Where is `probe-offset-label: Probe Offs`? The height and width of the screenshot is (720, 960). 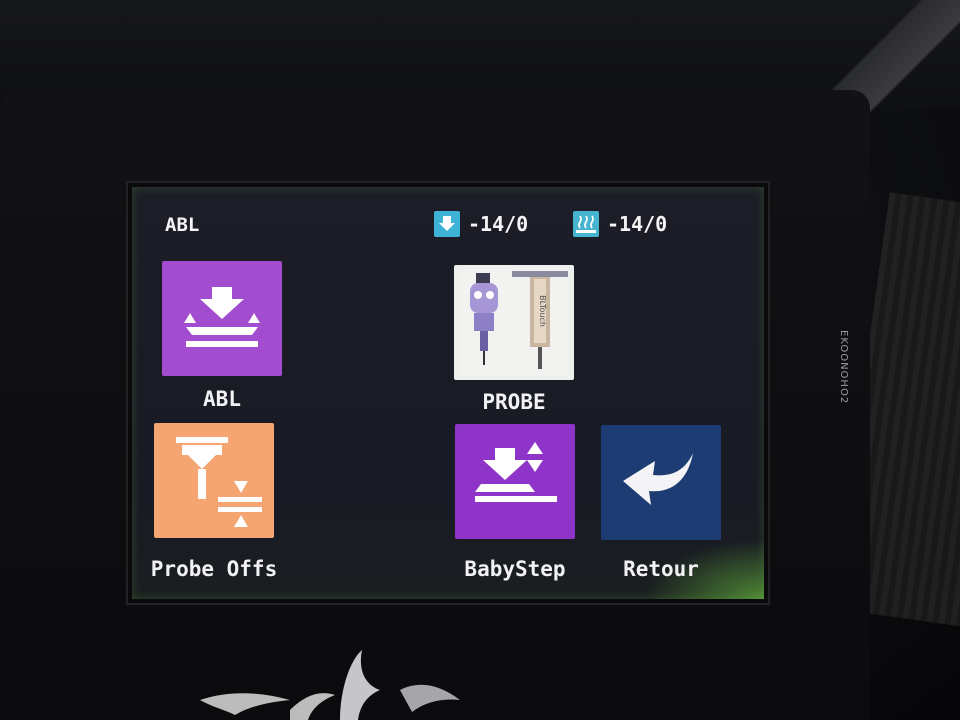
probe-offset-label: Probe Offs is located at coordinates (214, 569).